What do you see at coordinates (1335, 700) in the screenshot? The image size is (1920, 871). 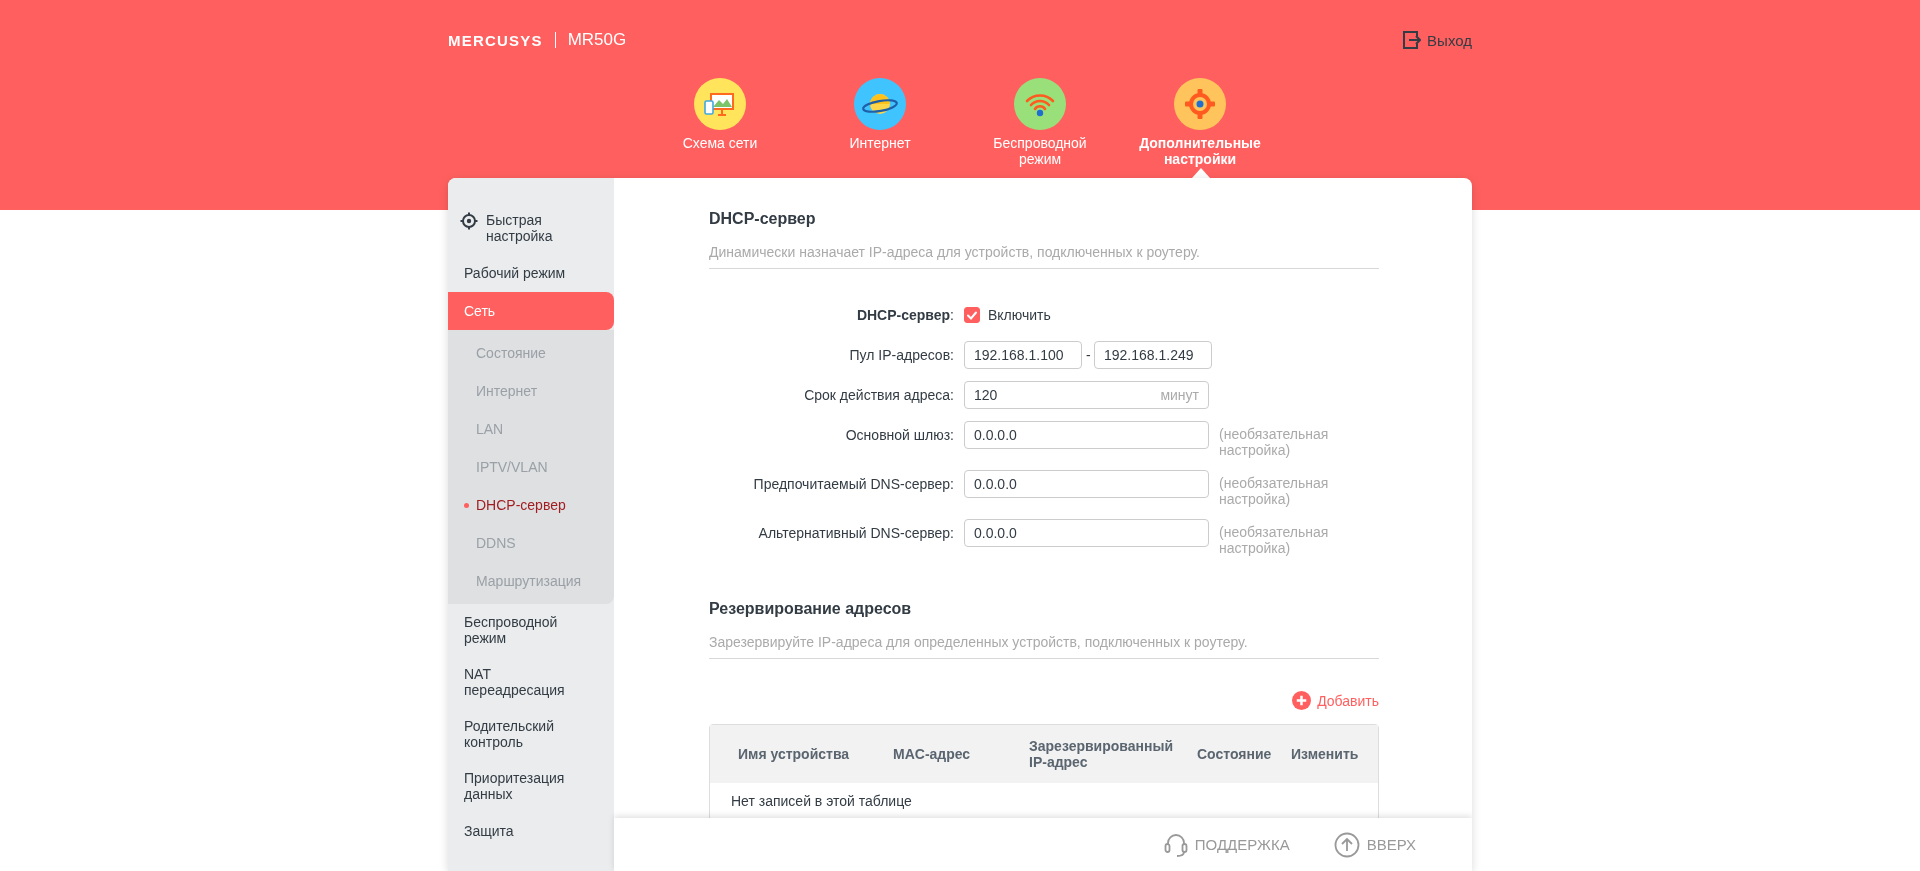 I see `add-button: Добавить` at bounding box center [1335, 700].